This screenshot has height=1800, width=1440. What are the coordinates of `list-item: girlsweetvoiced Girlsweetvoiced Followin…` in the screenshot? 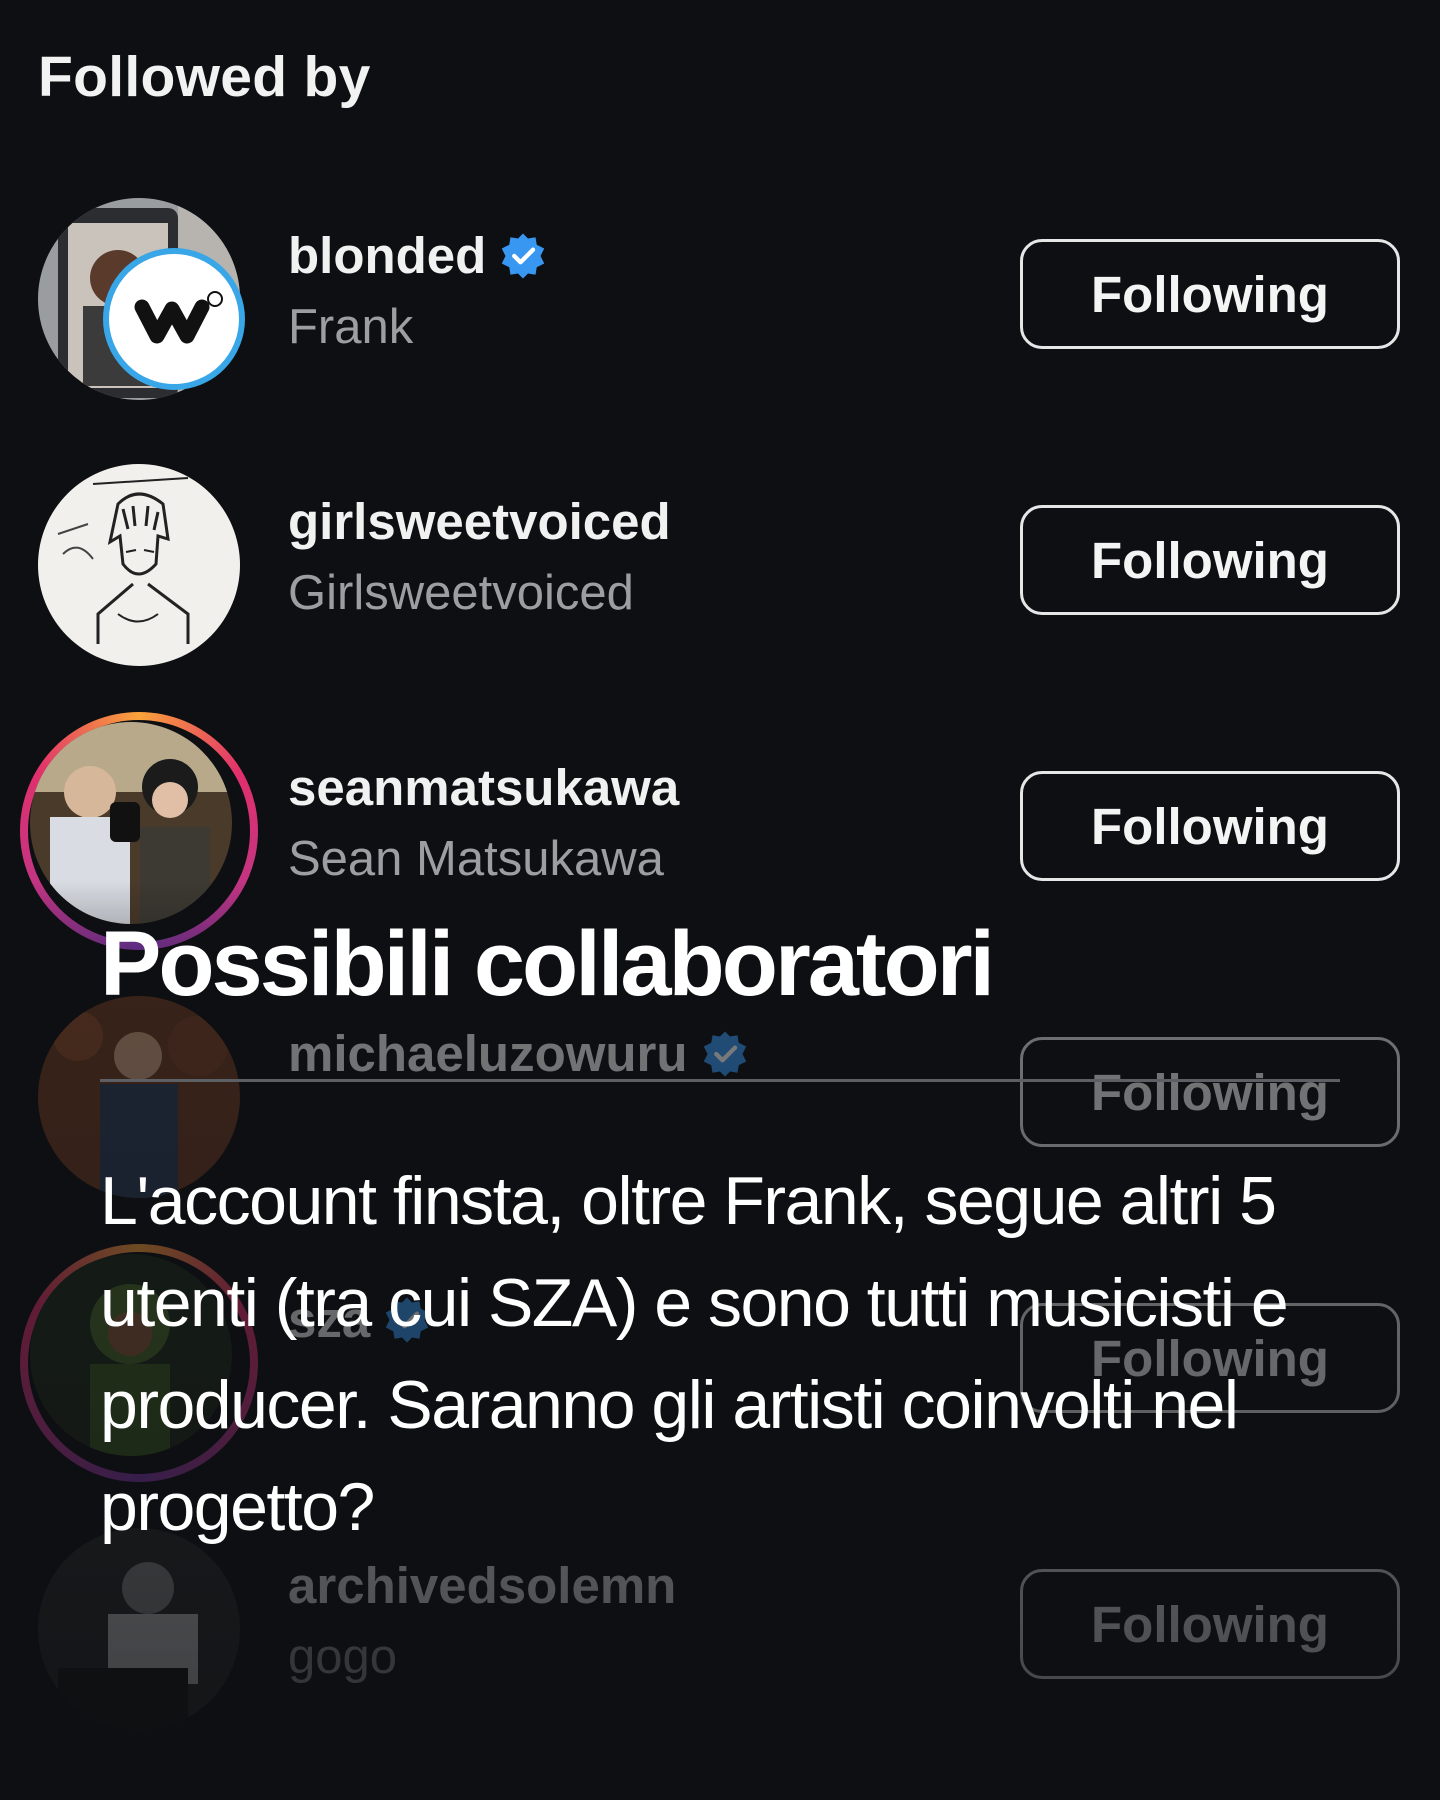 It's located at (720, 574).